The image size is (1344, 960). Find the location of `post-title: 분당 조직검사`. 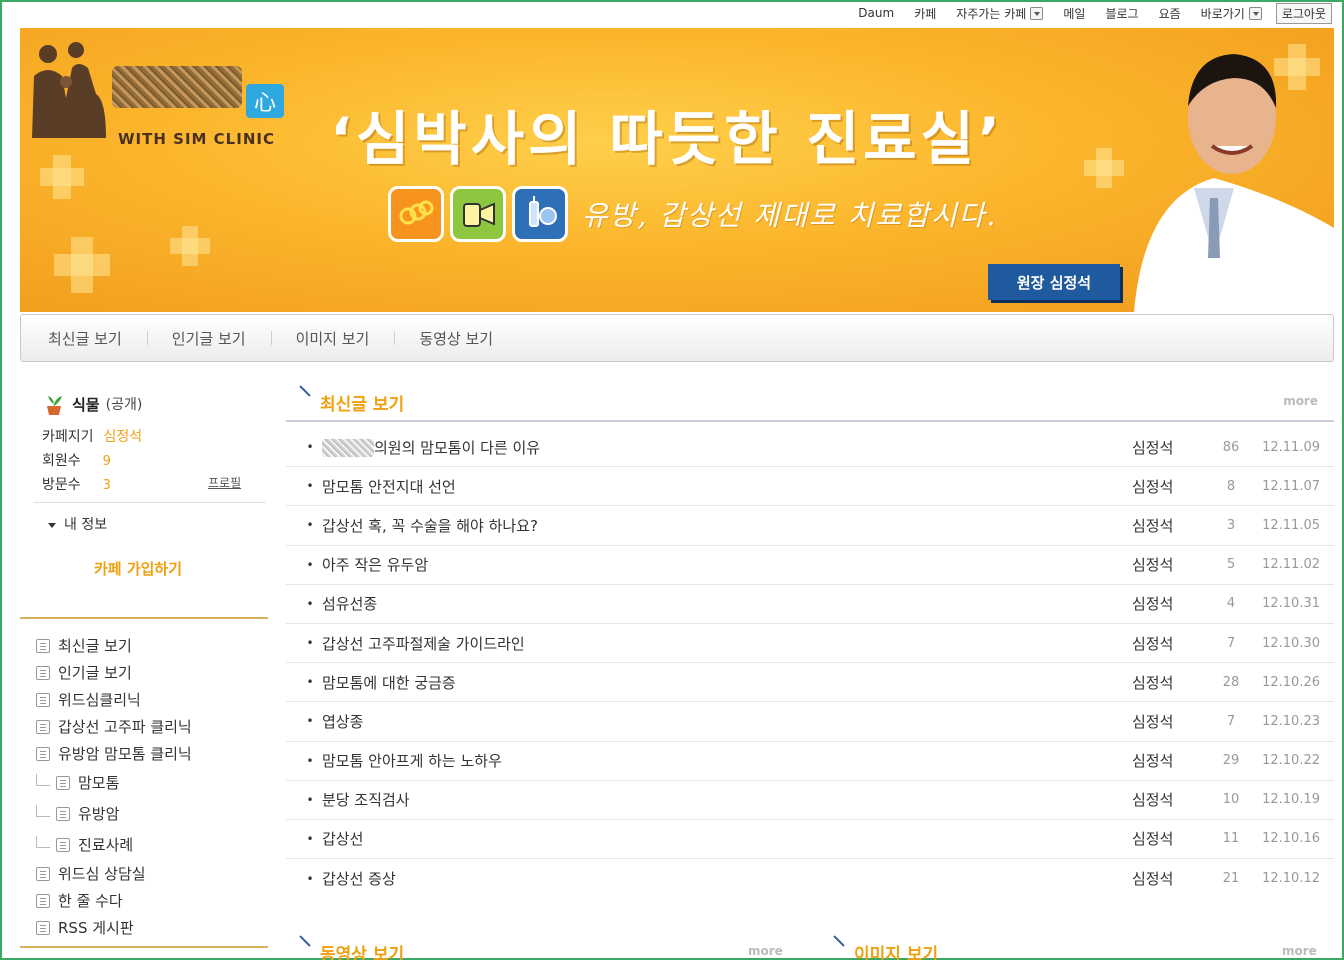

post-title: 분당 조직검사 is located at coordinates (726, 799).